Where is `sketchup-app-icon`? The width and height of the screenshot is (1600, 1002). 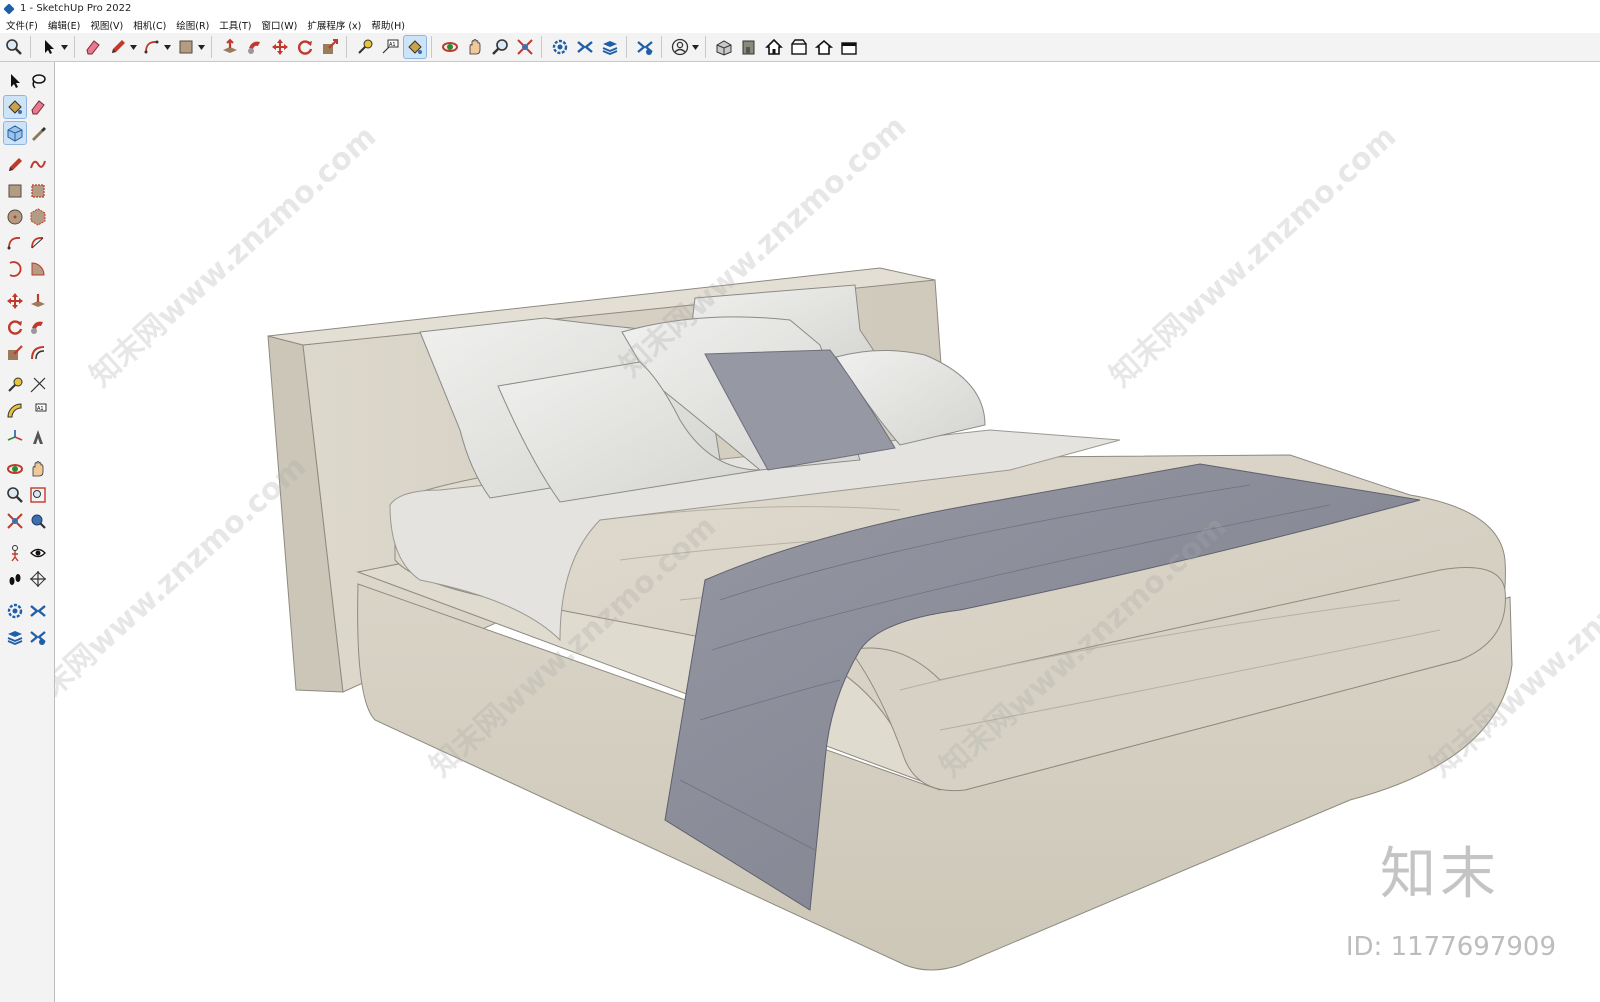 sketchup-app-icon is located at coordinates (9, 8).